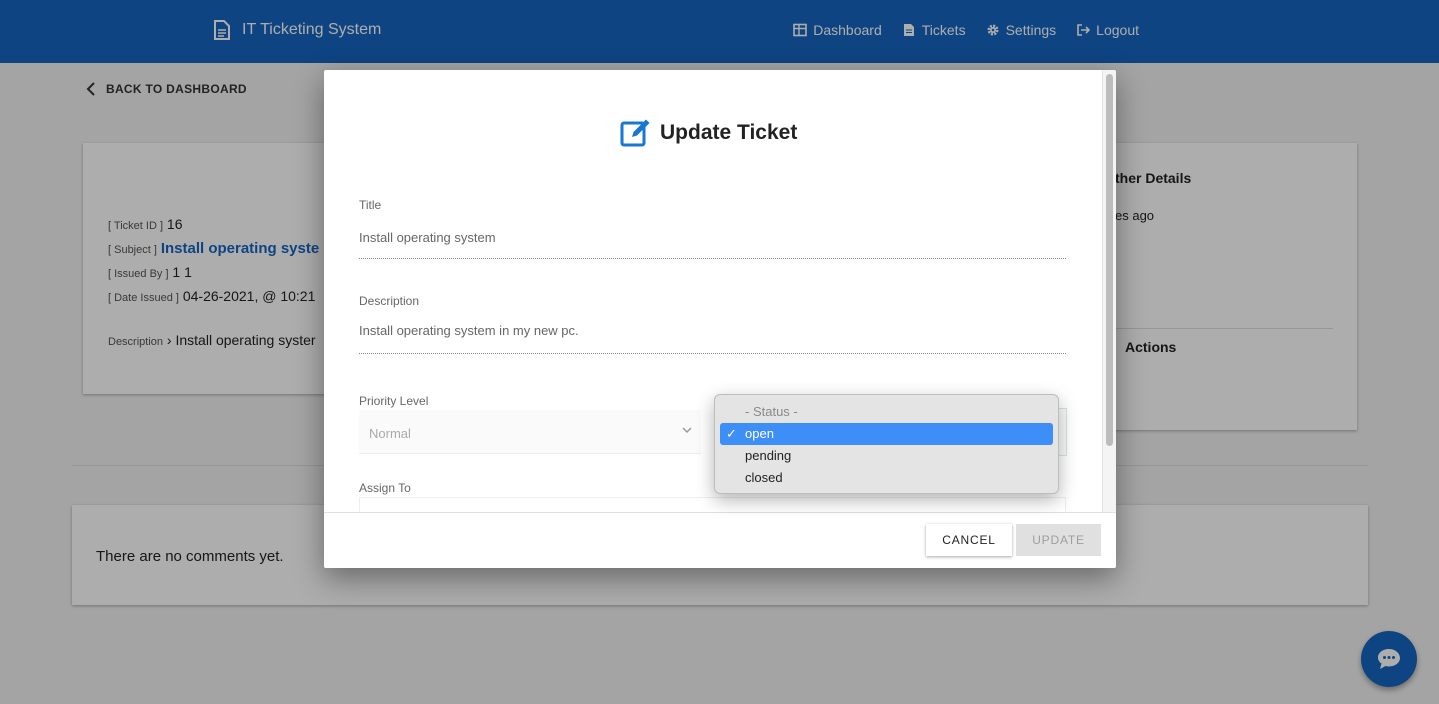 The width and height of the screenshot is (1439, 704). What do you see at coordinates (385, 488) in the screenshot?
I see `assign-to-label: Assign To` at bounding box center [385, 488].